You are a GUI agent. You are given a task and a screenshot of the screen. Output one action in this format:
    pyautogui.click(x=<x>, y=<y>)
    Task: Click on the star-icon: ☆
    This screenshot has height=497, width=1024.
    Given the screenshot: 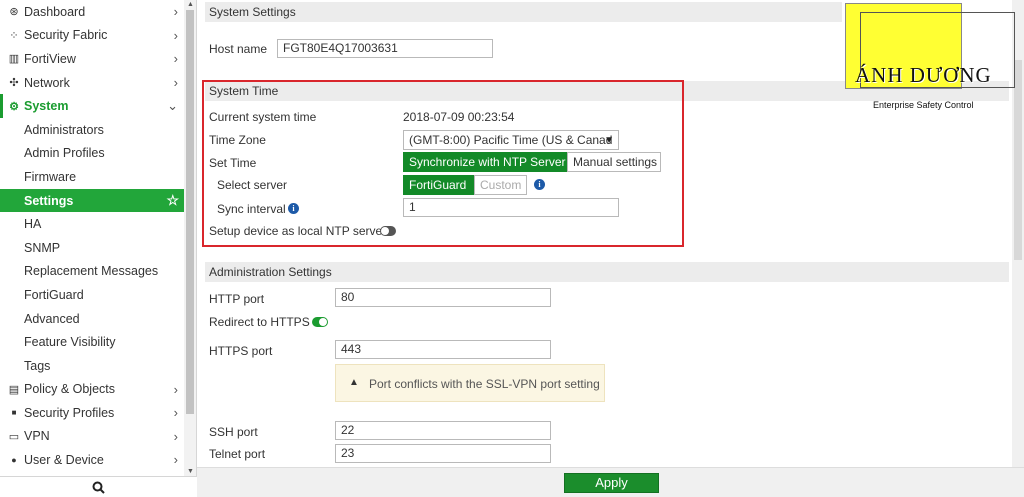 What is the action you would take?
    pyautogui.click(x=172, y=200)
    